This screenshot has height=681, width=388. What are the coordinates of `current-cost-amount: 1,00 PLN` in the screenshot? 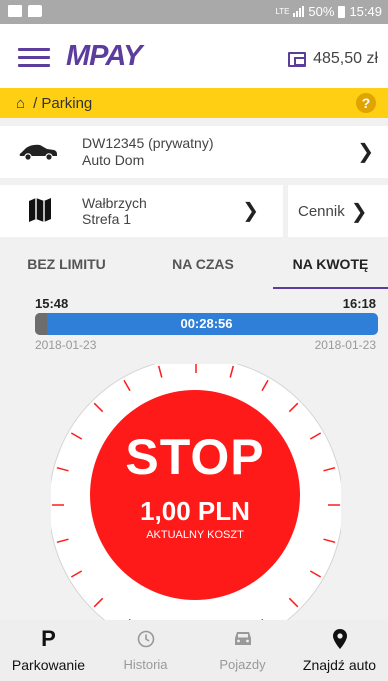 It's located at (195, 511).